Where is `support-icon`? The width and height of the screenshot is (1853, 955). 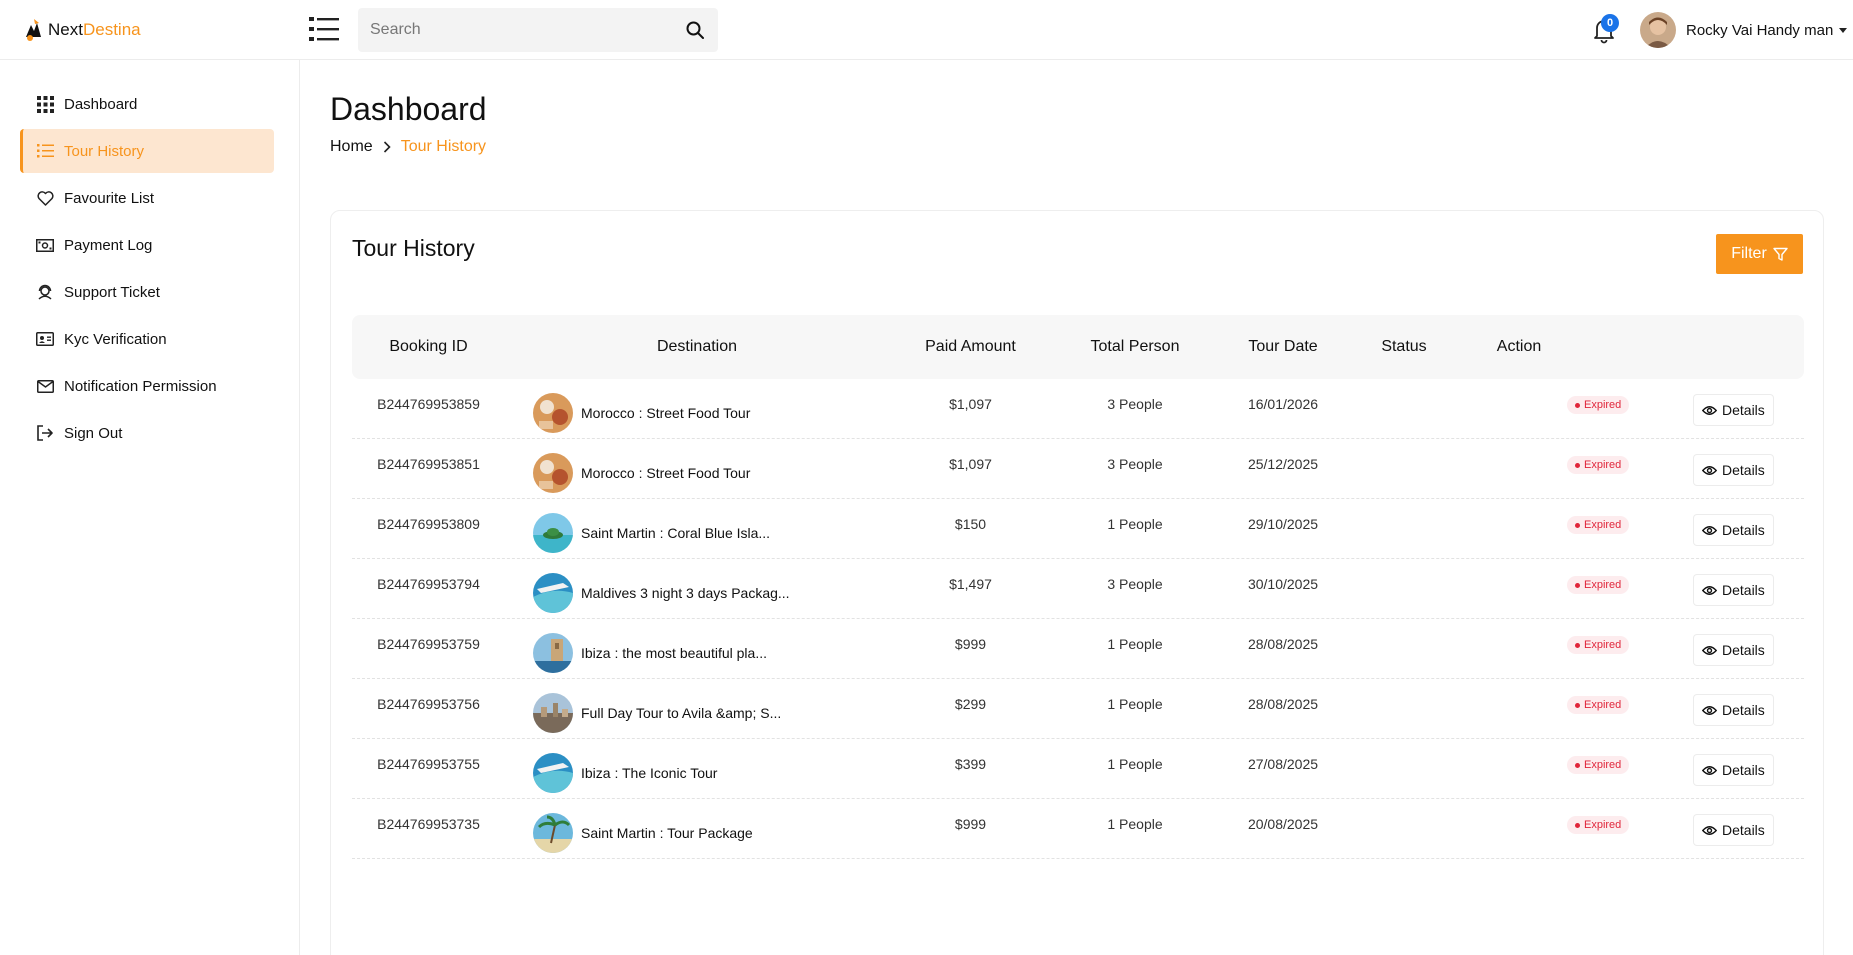 support-icon is located at coordinates (45, 292).